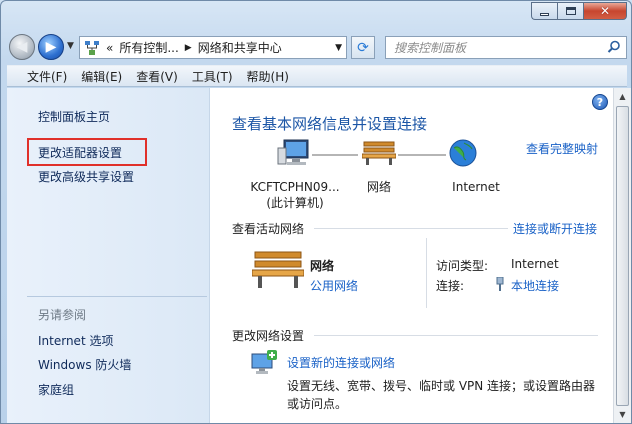  I want to click on setup-description-line1: 设置无线、宽带、拨号、临时或 VPN 连接；或设置路由器, so click(441, 386).